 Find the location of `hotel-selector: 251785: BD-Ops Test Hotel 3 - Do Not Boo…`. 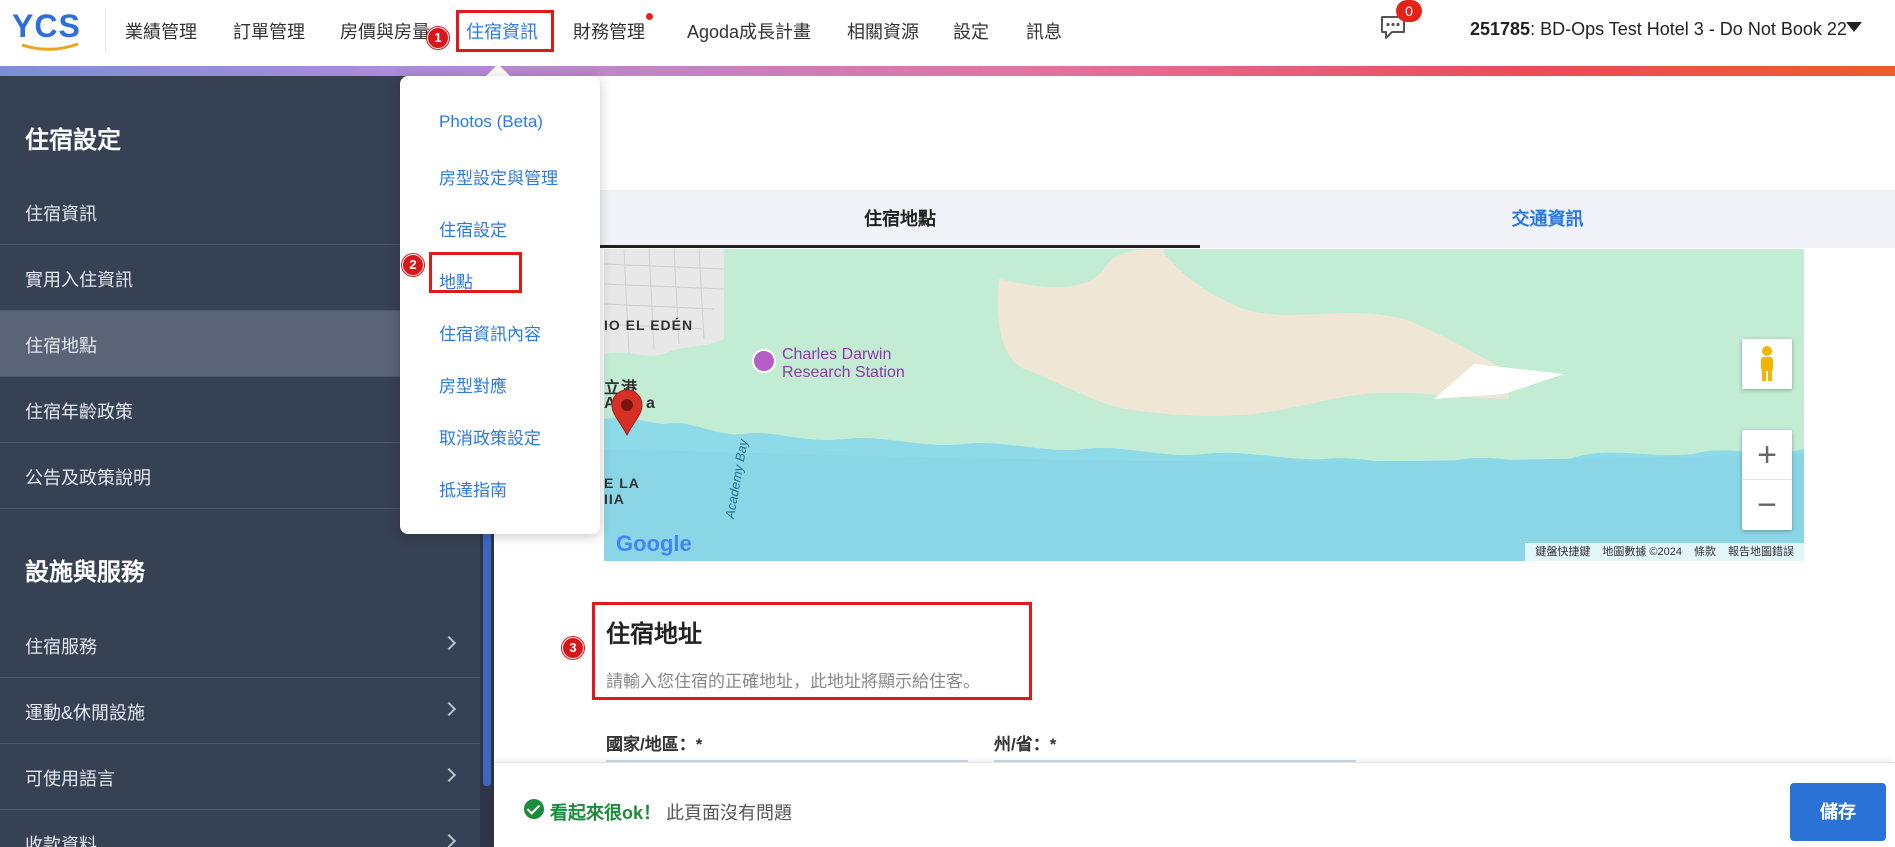

hotel-selector: 251785: BD-Ops Test Hotel 3 - Do Not Boo… is located at coordinates (1658, 29).